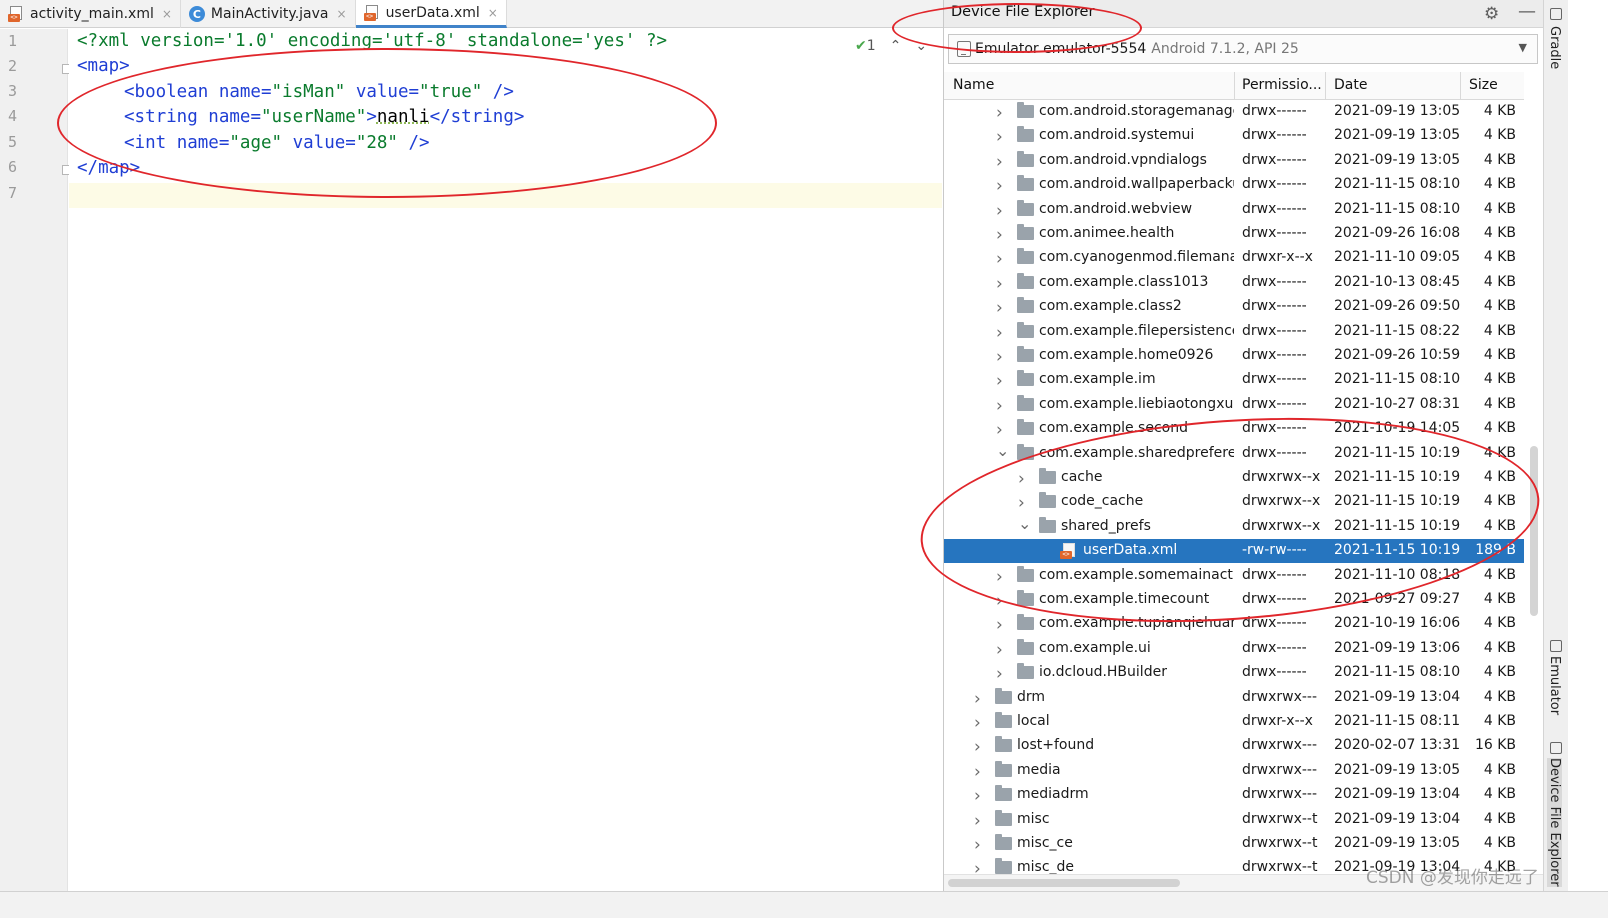  I want to click on table-row: › media drwxrwx--- 2021-09-19 13:05 4 KB, so click(1234, 771).